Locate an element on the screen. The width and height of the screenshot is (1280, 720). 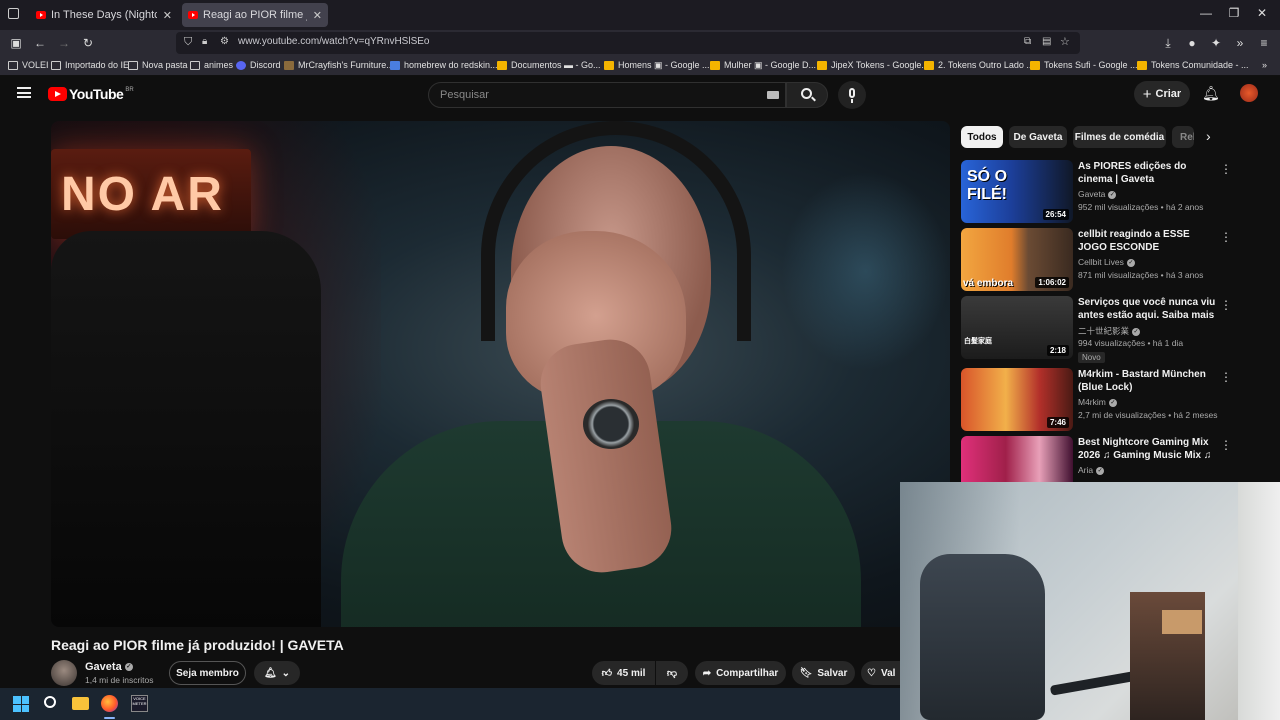
recommendation-channel: Gaveta ✓ is located at coordinates (1097, 194).